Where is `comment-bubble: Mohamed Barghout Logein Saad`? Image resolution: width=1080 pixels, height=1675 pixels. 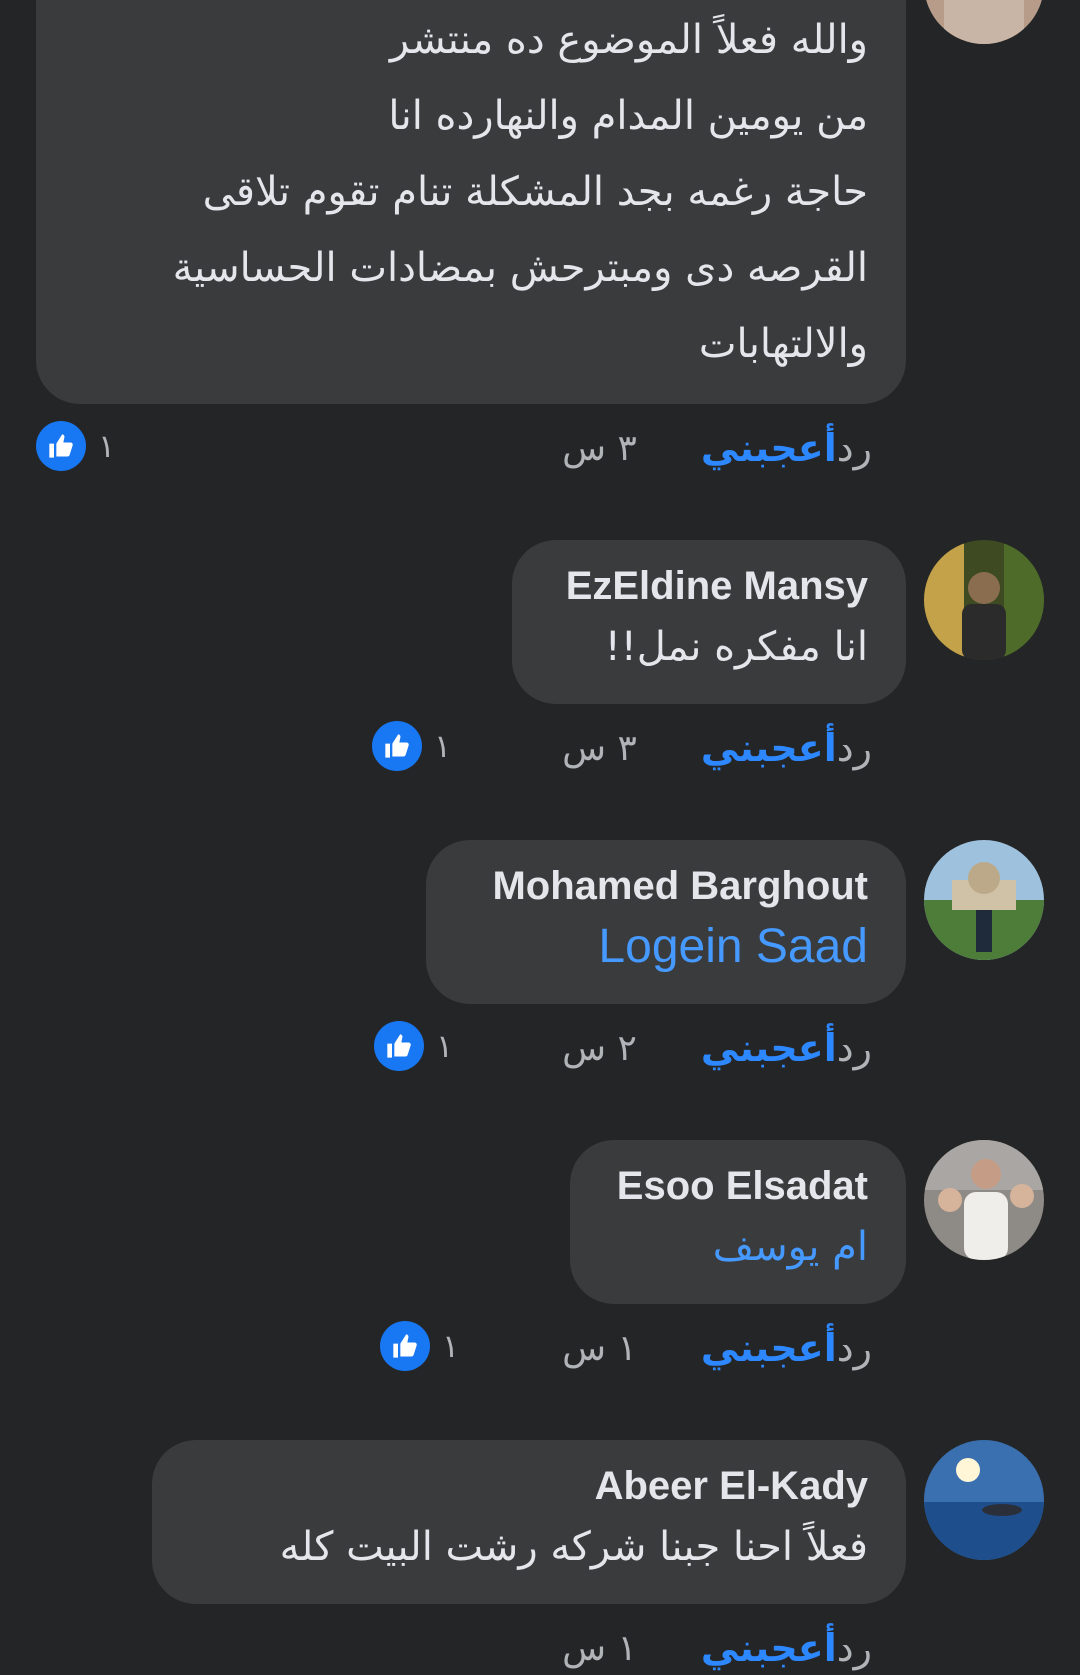 comment-bubble: Mohamed Barghout Logein Saad is located at coordinates (666, 922).